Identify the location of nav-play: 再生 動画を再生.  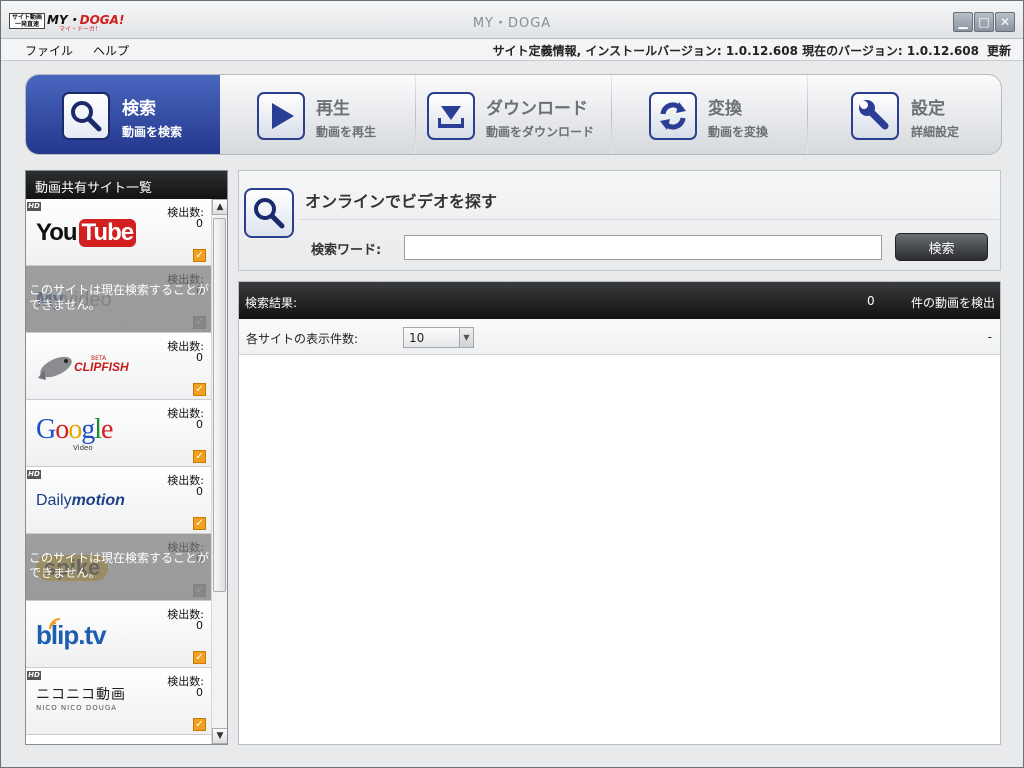
(317, 114).